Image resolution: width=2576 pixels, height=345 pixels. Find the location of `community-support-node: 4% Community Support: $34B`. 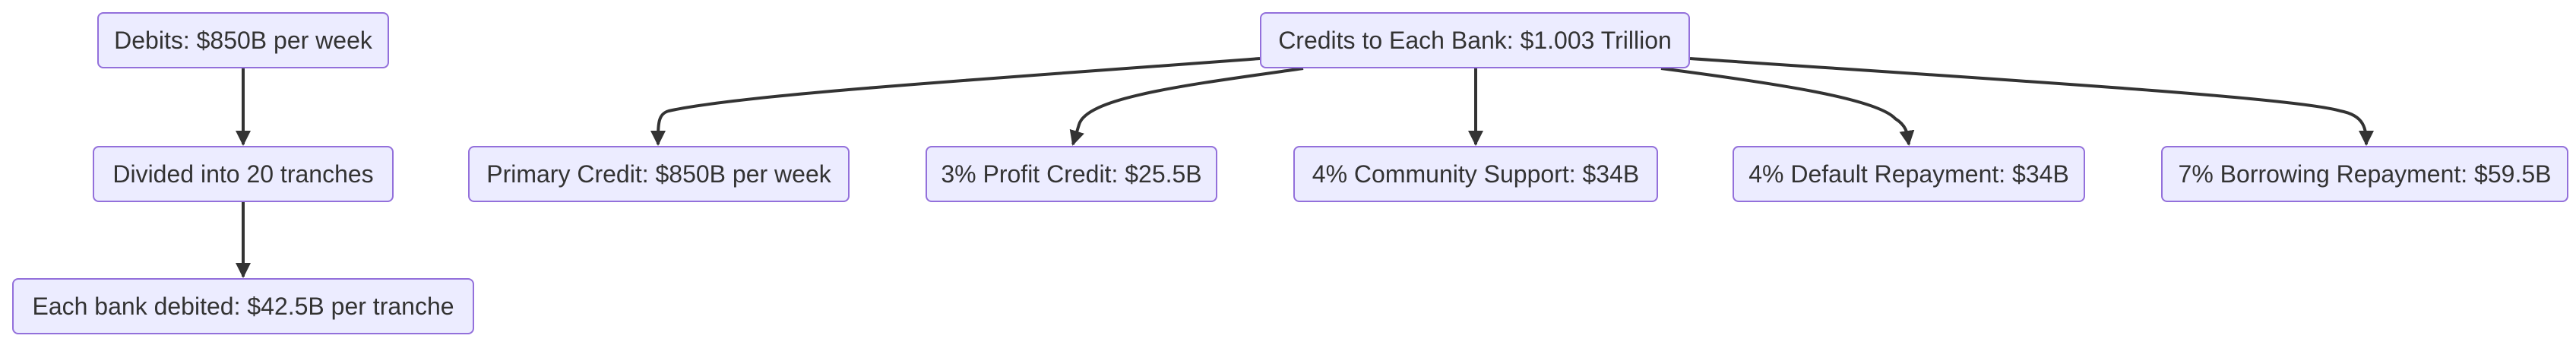

community-support-node: 4% Community Support: $34B is located at coordinates (1475, 174).